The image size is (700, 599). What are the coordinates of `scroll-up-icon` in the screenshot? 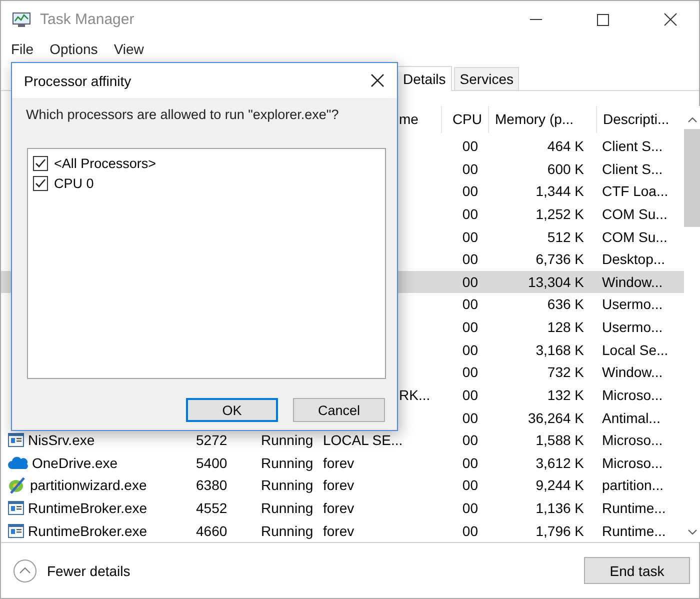 It's located at (692, 120).